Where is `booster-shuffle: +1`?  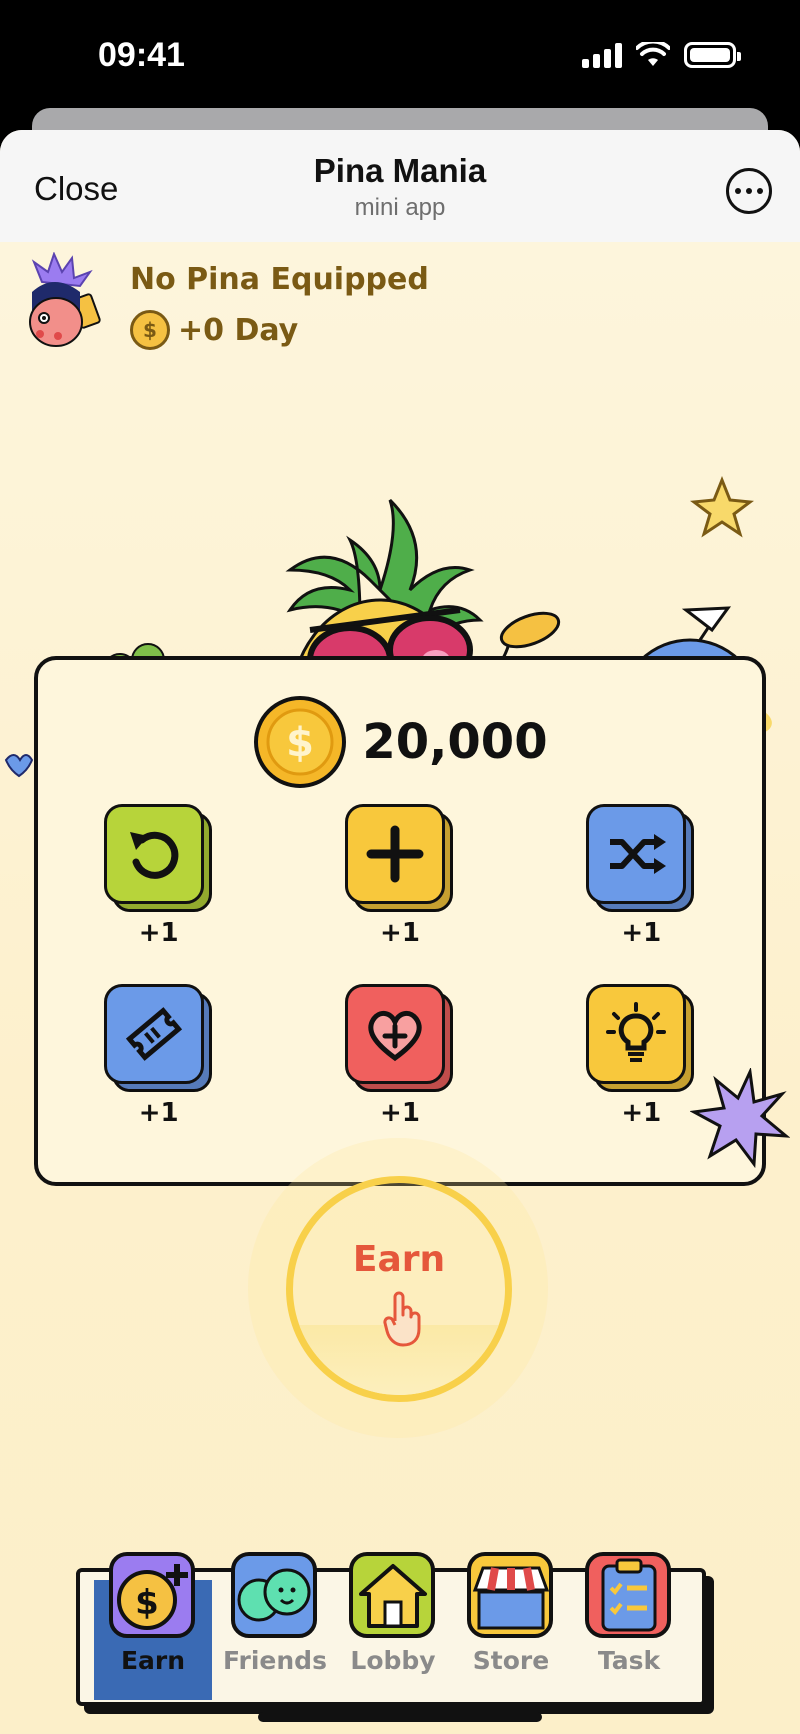
booster-shuffle: +1 is located at coordinates (641, 876).